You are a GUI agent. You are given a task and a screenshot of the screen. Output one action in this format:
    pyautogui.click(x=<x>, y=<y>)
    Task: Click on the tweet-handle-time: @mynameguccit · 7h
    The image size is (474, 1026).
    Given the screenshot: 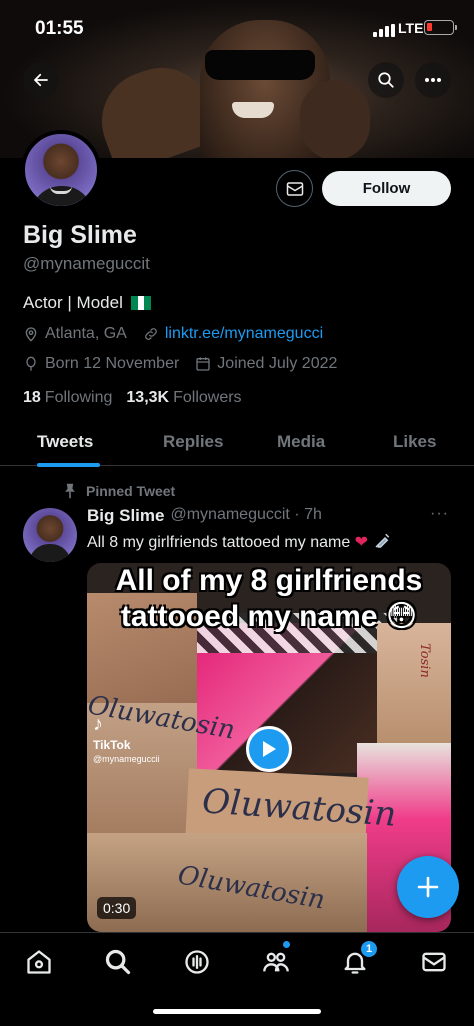 What is the action you would take?
    pyautogui.click(x=246, y=514)
    